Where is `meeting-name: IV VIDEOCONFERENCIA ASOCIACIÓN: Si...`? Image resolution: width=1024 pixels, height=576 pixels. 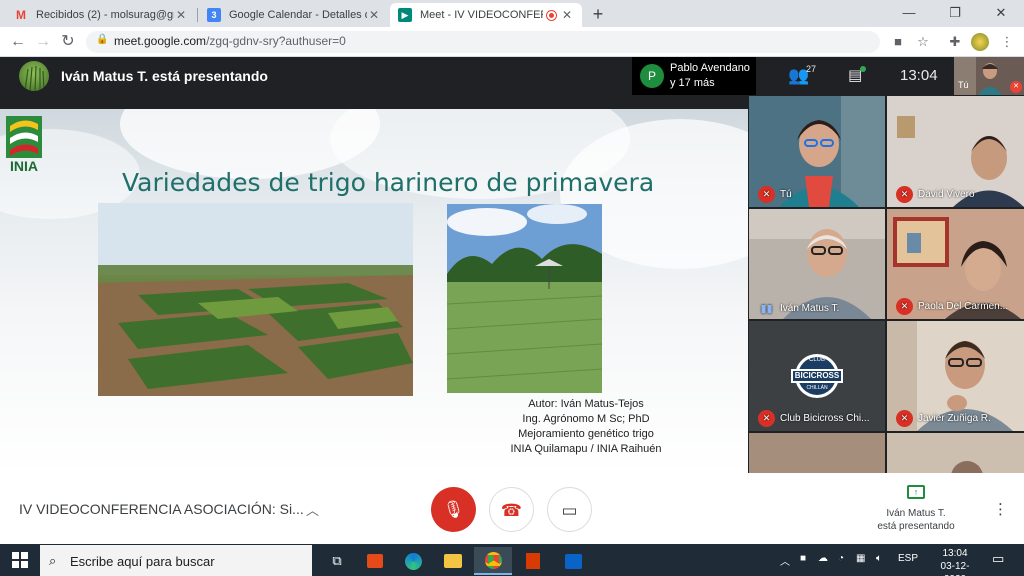
meeting-name: IV VIDEOCONFERENCIA ASOCIACIÓN: Si... is located at coordinates (161, 509).